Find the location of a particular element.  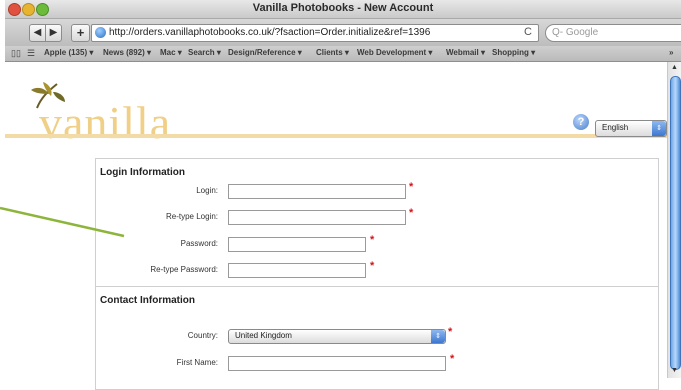

bookmark-mac: Mac ▾ is located at coordinates (171, 52).